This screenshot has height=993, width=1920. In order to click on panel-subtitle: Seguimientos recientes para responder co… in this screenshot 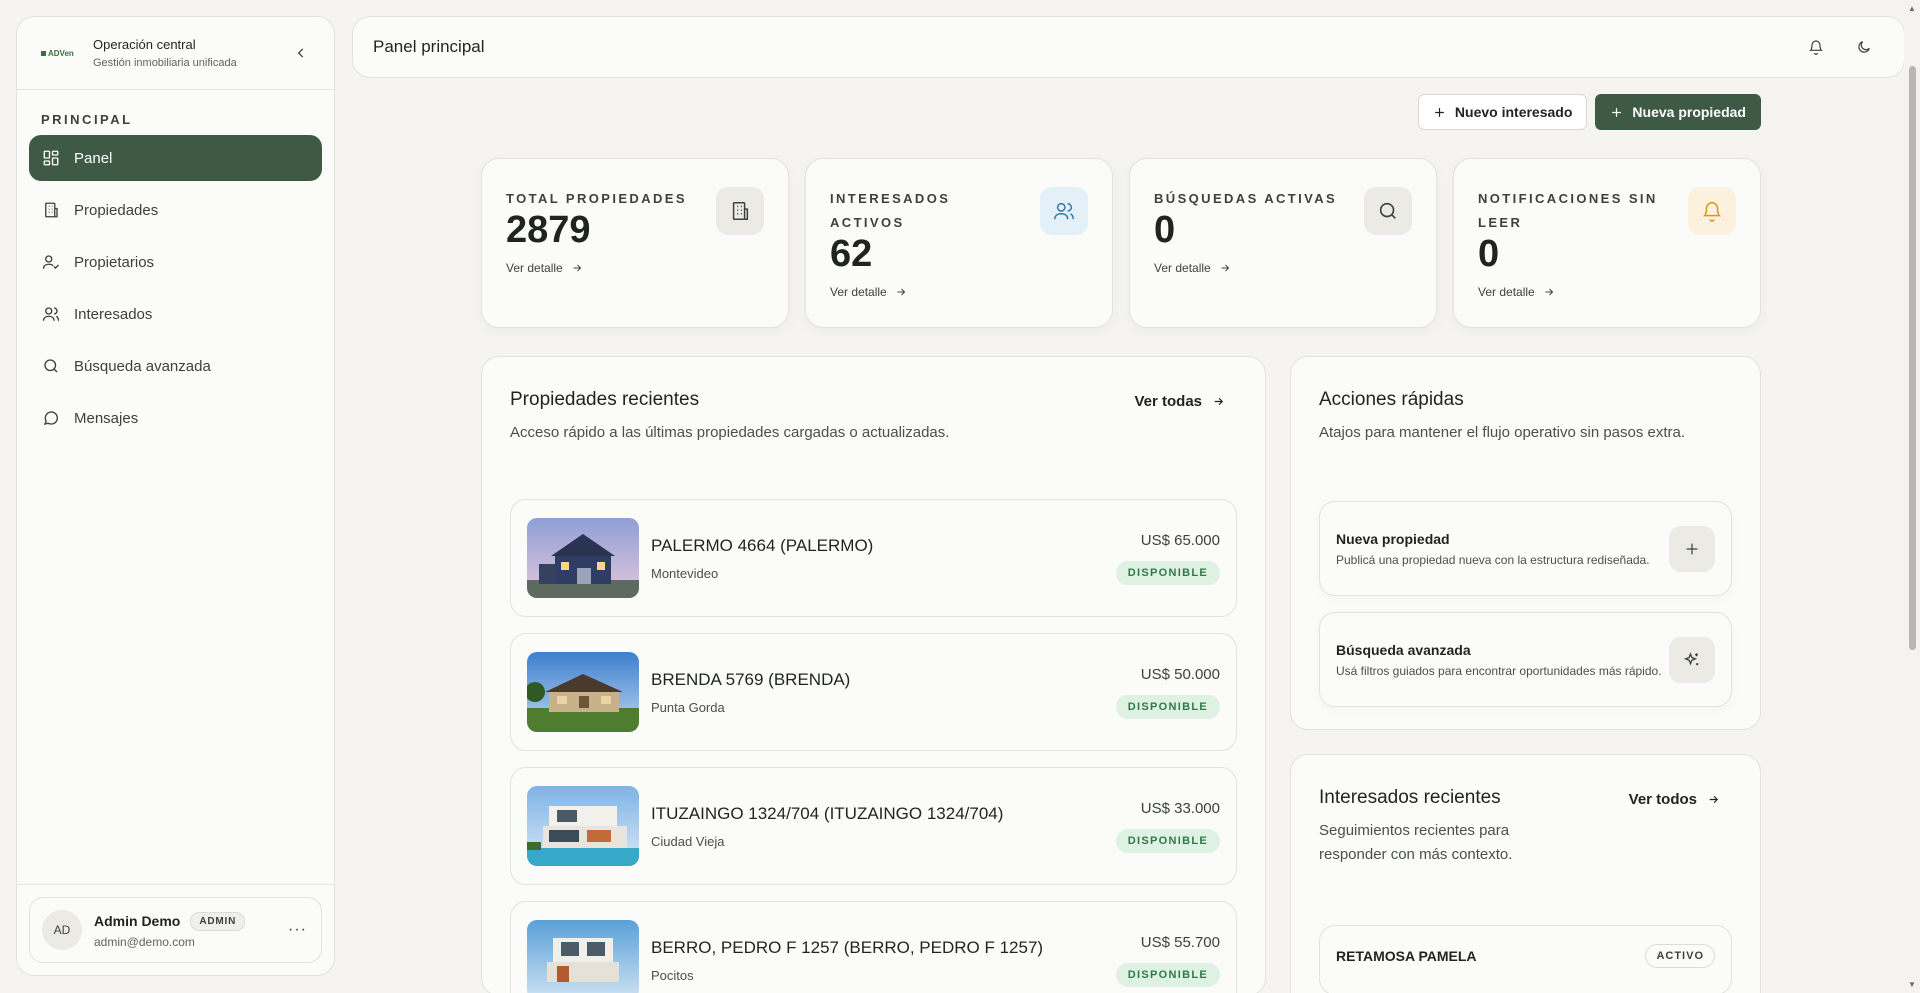, I will do `click(1416, 842)`.